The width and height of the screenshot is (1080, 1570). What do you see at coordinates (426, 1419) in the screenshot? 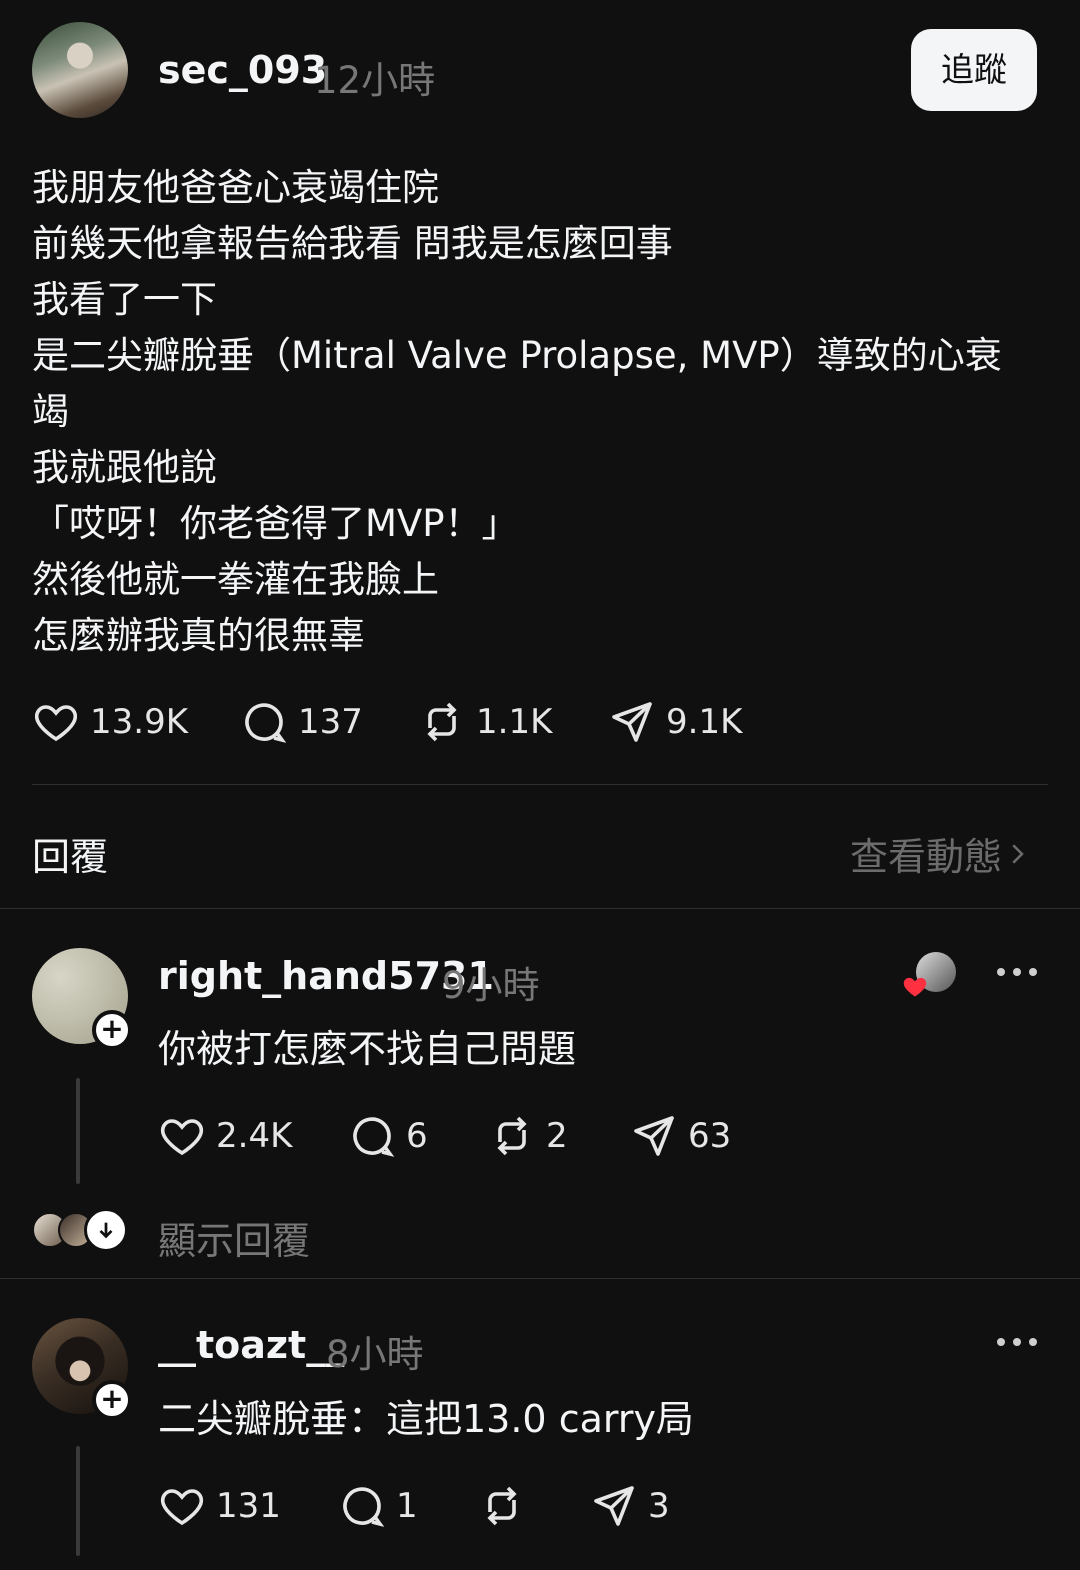
I see `reply-text: 二尖瓣脫垂：這把13.0 carry局` at bounding box center [426, 1419].